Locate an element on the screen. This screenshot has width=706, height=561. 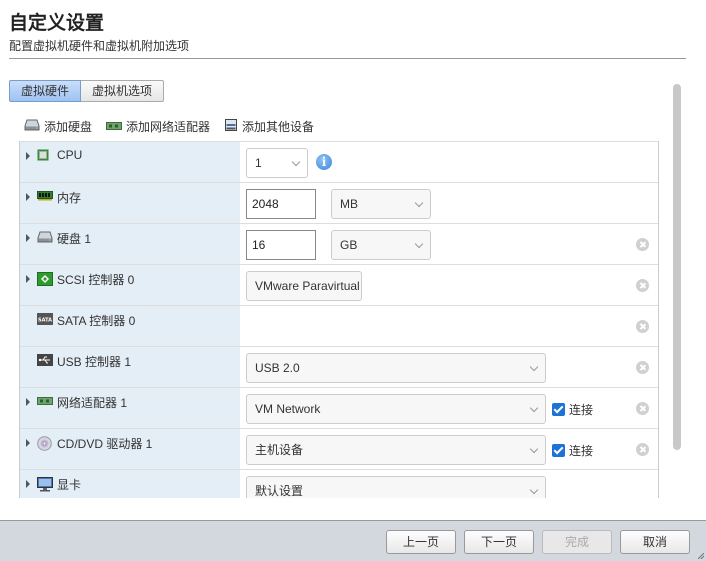
sata-controller-label: SATA 控制器 0 is located at coordinates (96, 321).